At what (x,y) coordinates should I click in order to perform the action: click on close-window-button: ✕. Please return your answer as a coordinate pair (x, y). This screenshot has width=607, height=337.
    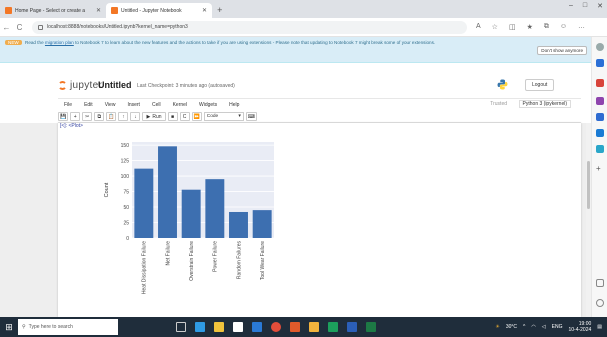
    Looking at the image, I should click on (600, 6).